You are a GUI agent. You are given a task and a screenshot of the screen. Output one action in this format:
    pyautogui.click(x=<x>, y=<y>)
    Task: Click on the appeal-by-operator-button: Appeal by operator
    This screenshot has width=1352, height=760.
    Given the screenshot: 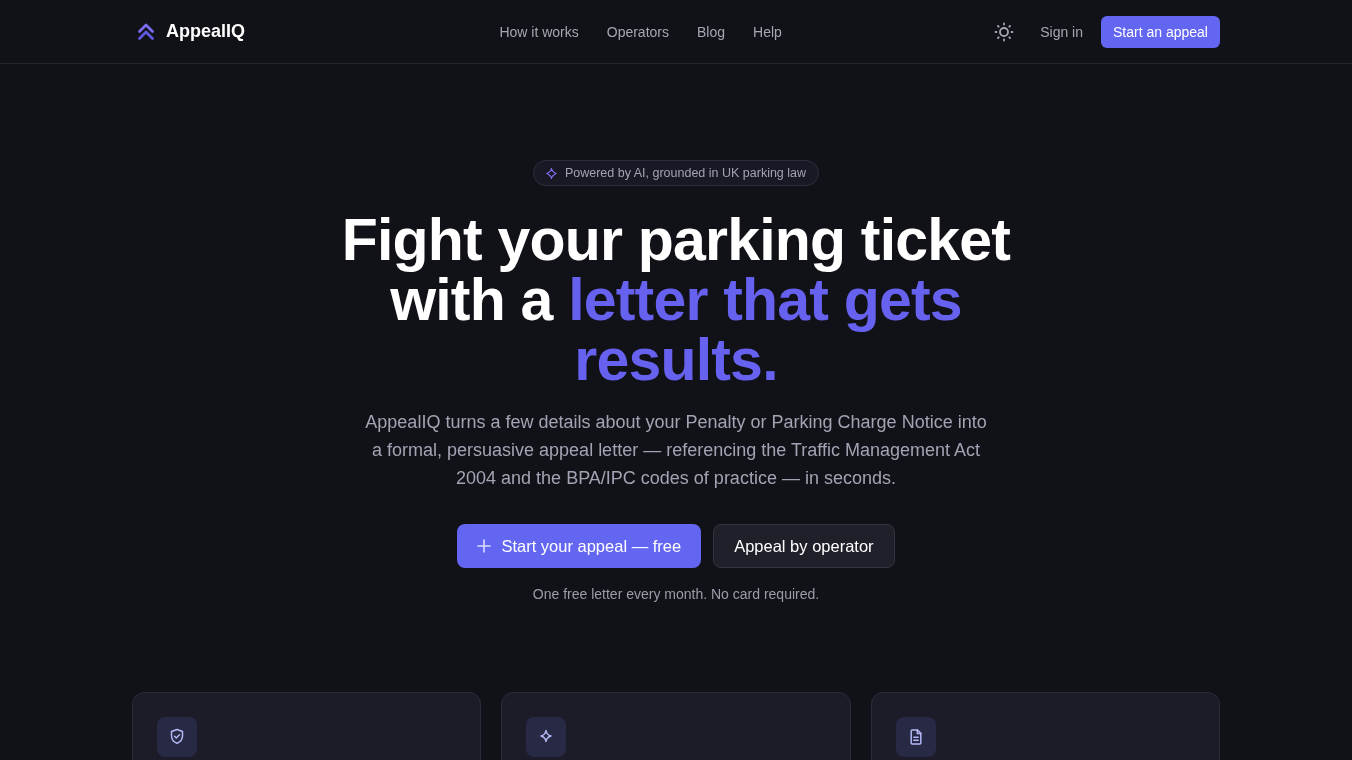 What is the action you would take?
    pyautogui.click(x=804, y=546)
    